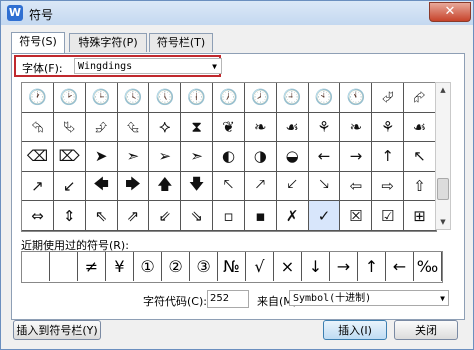  I want to click on symbol-cell: 🕖, so click(229, 98).